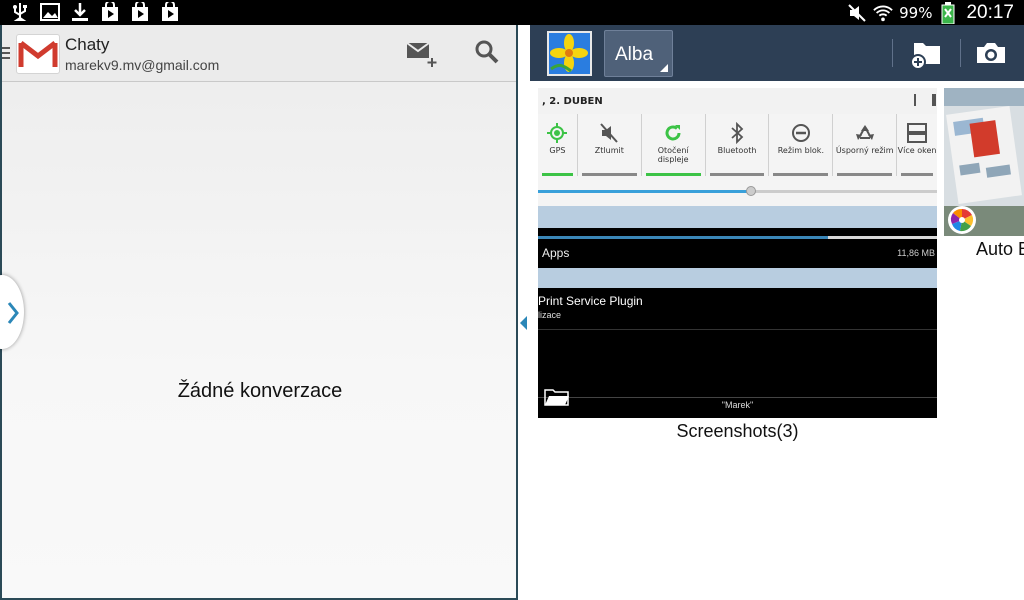 Image resolution: width=1024 pixels, height=600 pixels. I want to click on block-icon, so click(800, 129).